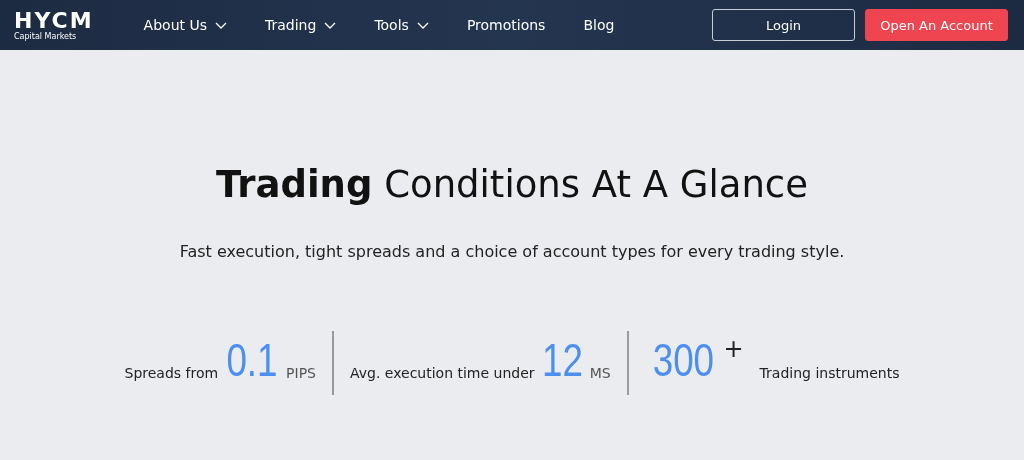 The image size is (1024, 460). I want to click on stat-unit: +, so click(733, 350).